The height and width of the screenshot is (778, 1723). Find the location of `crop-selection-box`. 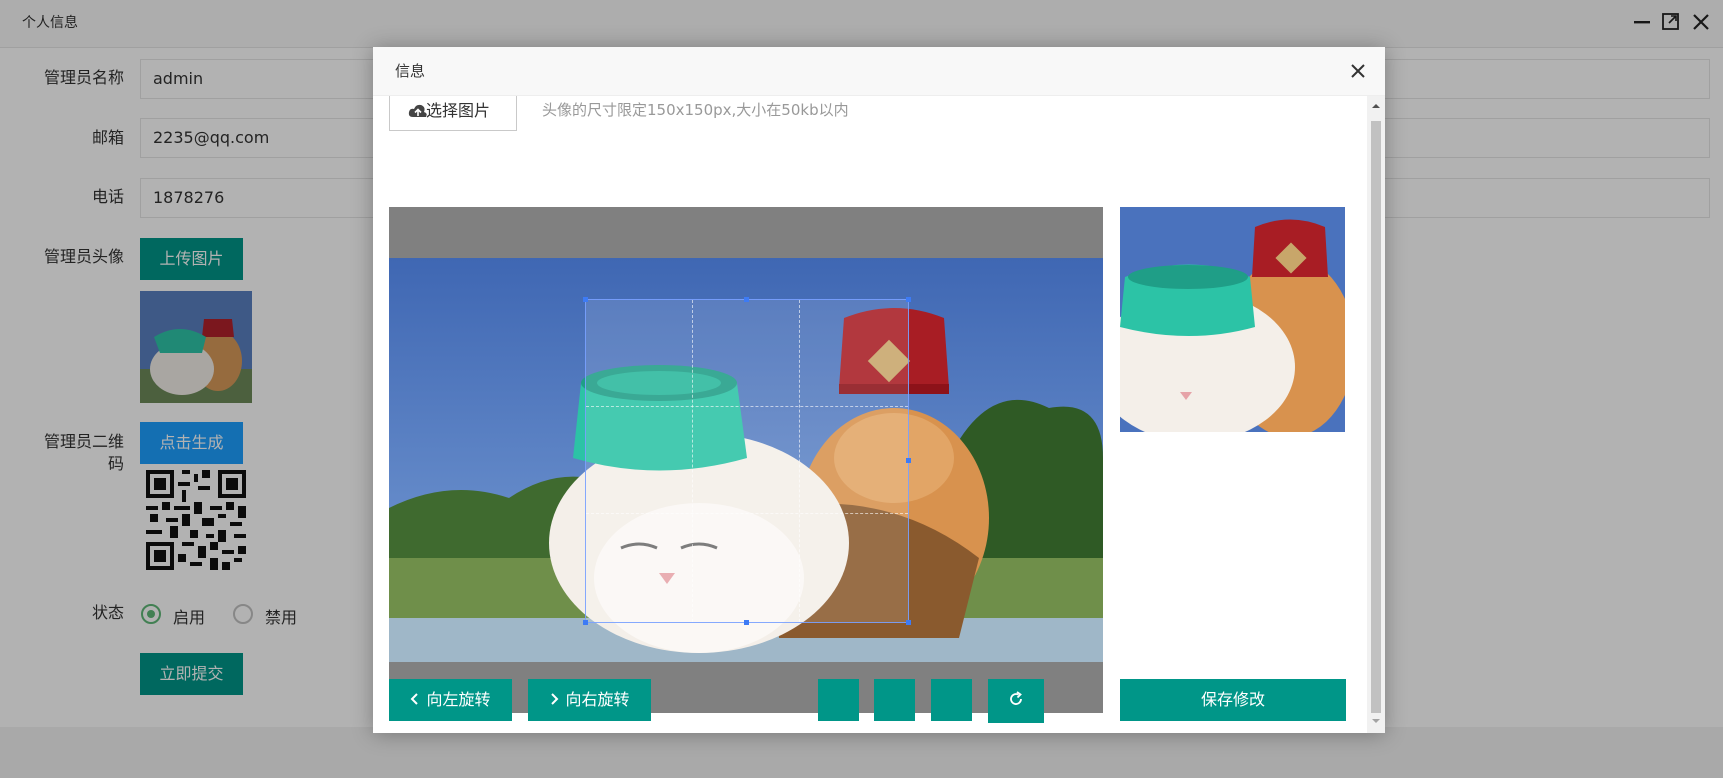

crop-selection-box is located at coordinates (747, 461).